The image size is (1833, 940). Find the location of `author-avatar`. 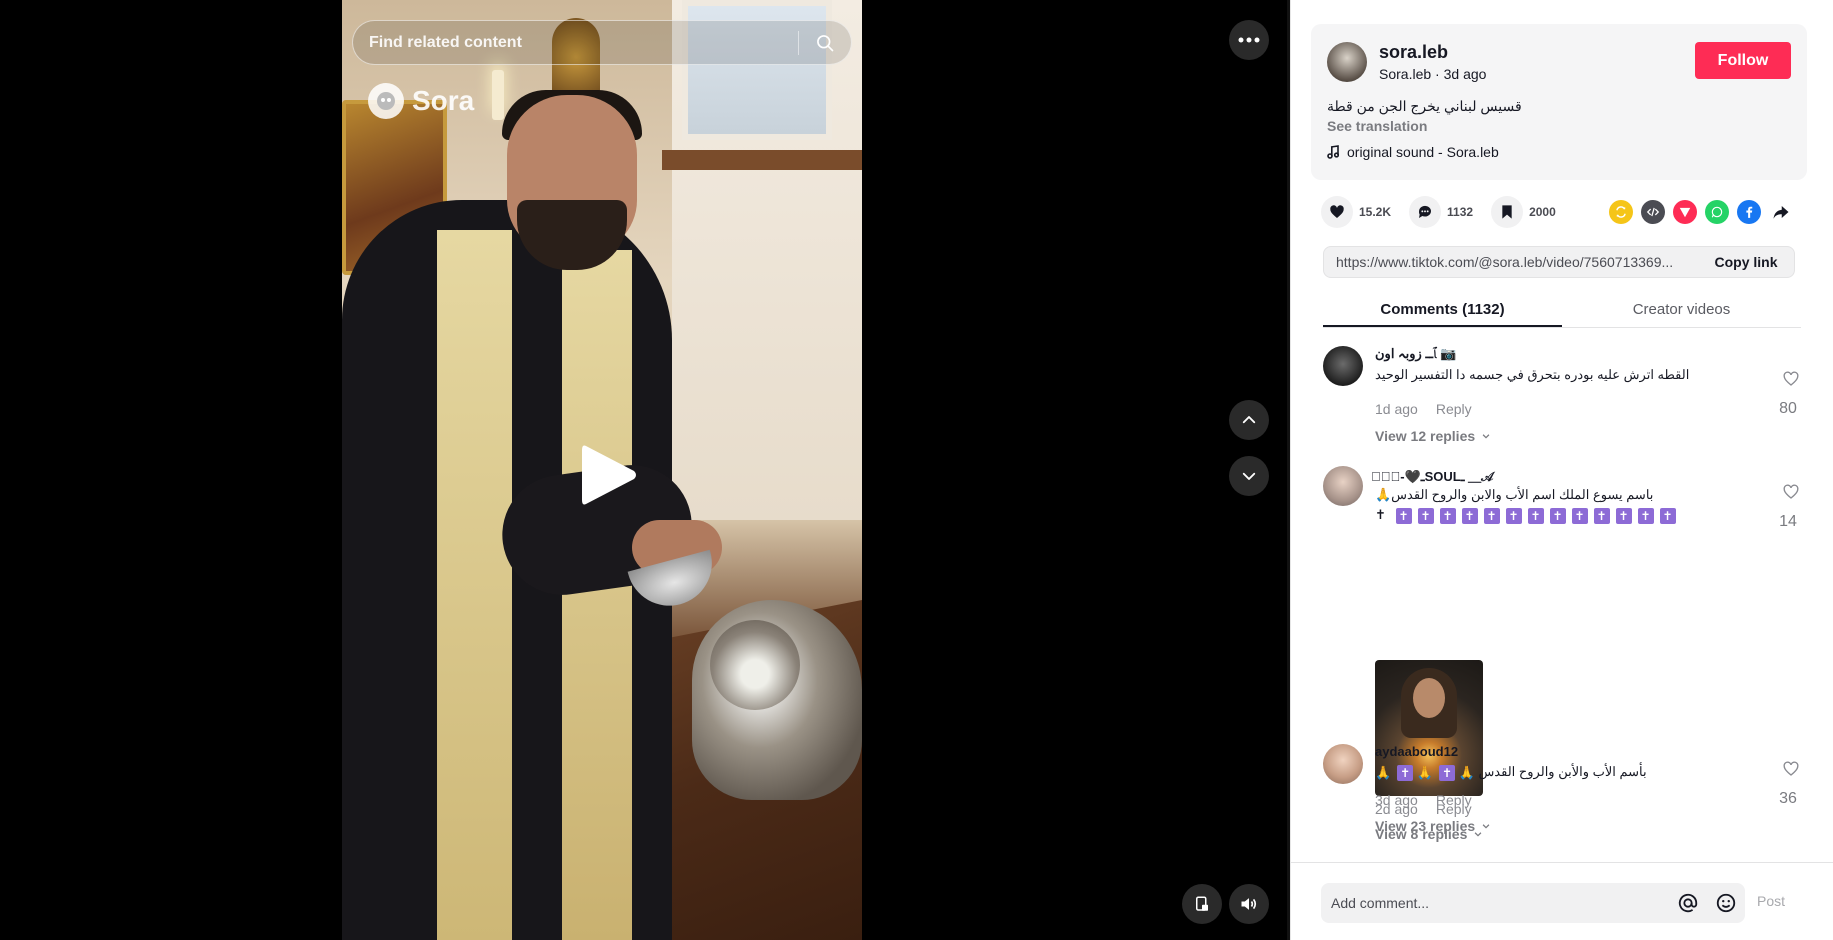

author-avatar is located at coordinates (1347, 62).